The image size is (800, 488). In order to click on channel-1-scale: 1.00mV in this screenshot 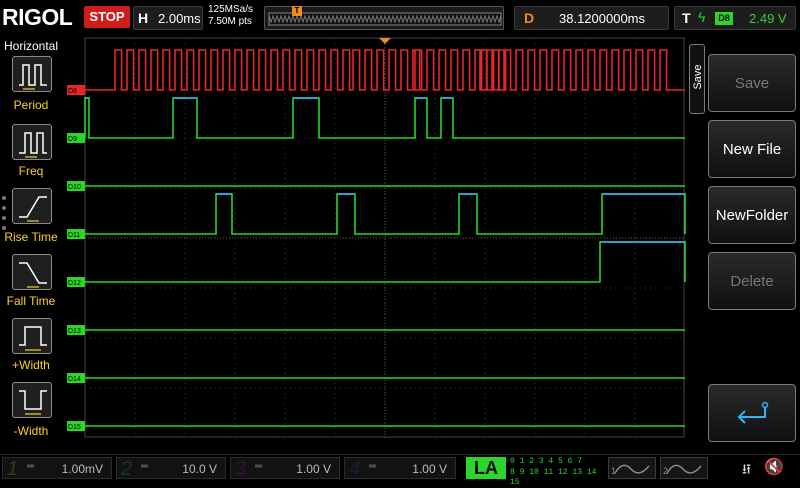, I will do `click(82, 469)`.